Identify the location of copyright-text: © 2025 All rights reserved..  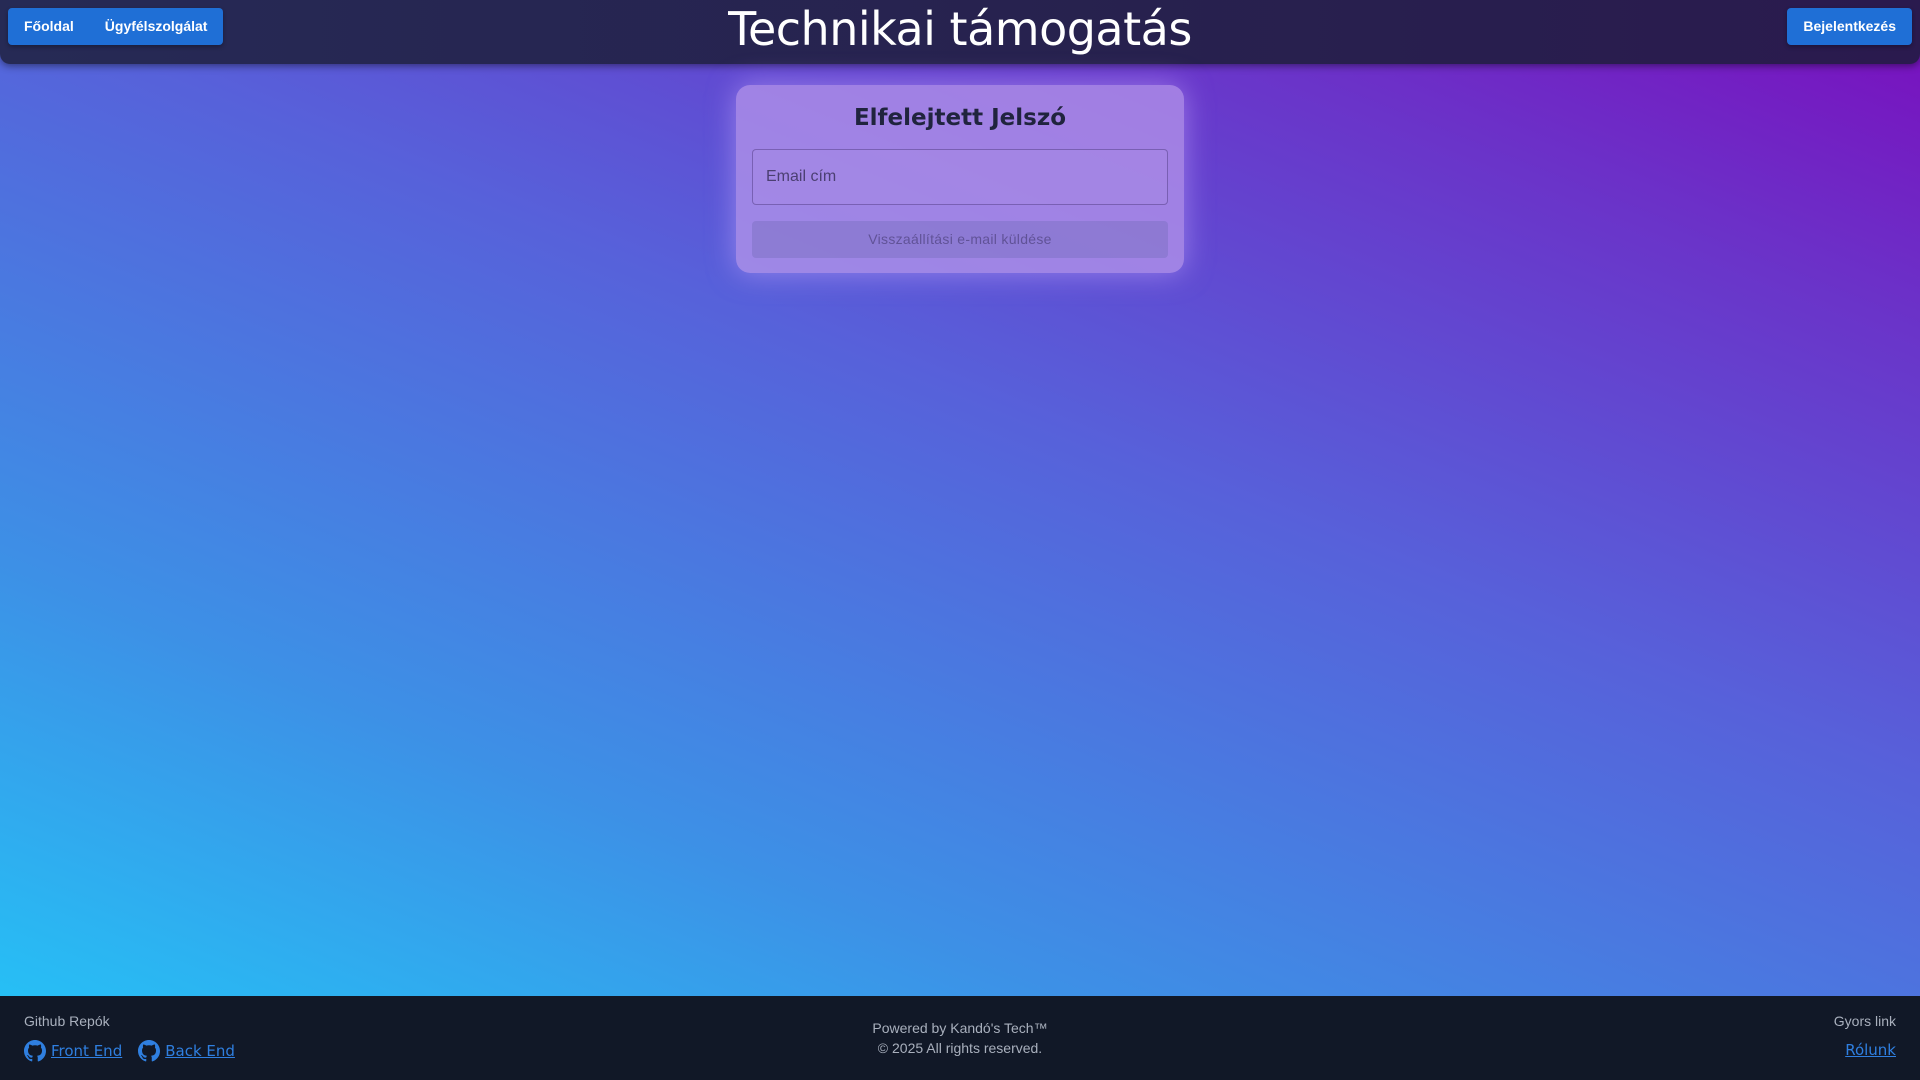
(960, 1048).